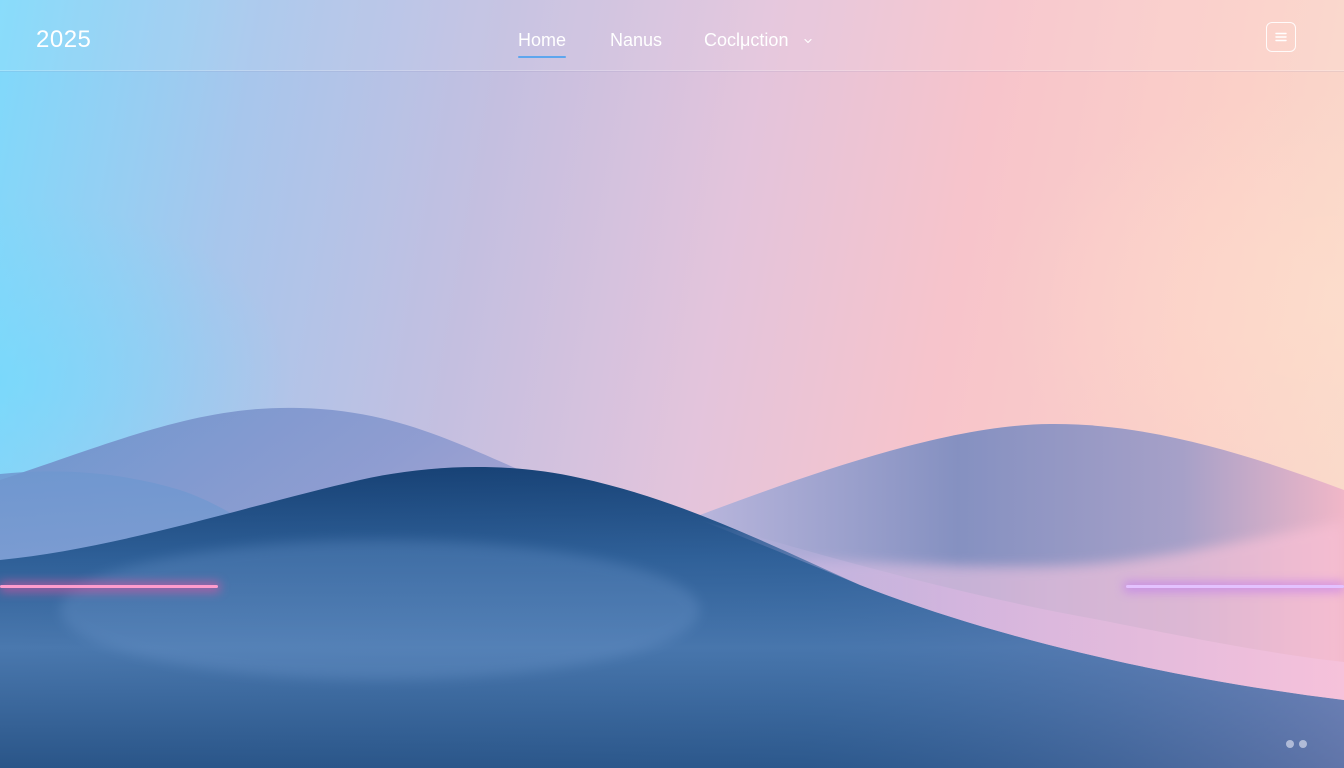 The height and width of the screenshot is (768, 1344). Describe the element at coordinates (636, 40) in the screenshot. I see `nav-item-nanus: Nanus` at that location.